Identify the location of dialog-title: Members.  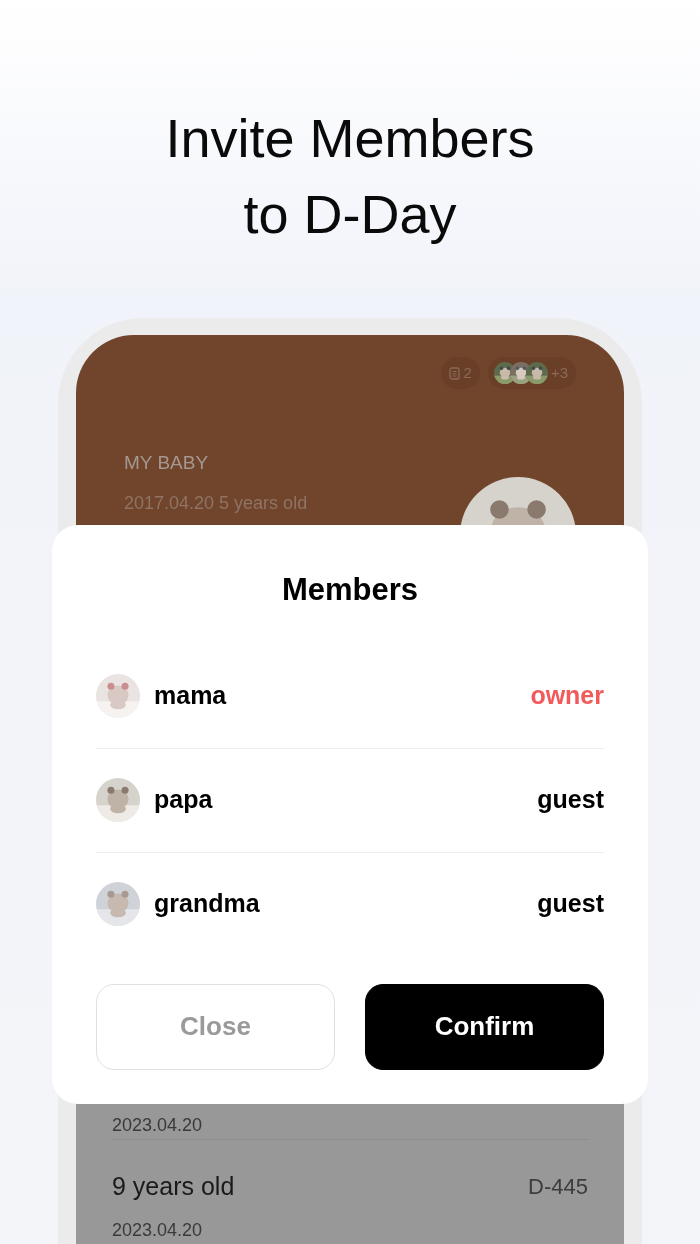
(350, 590).